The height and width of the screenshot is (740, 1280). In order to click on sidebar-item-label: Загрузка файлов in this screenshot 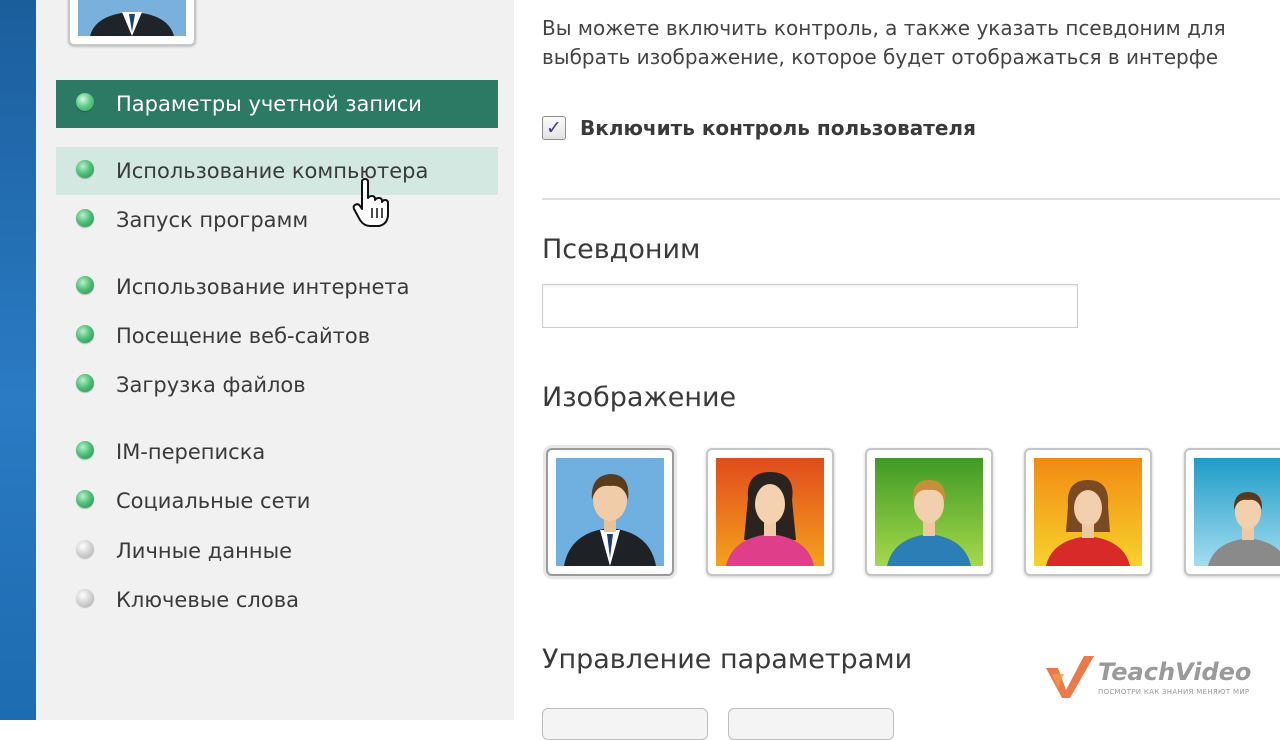, I will do `click(211, 385)`.